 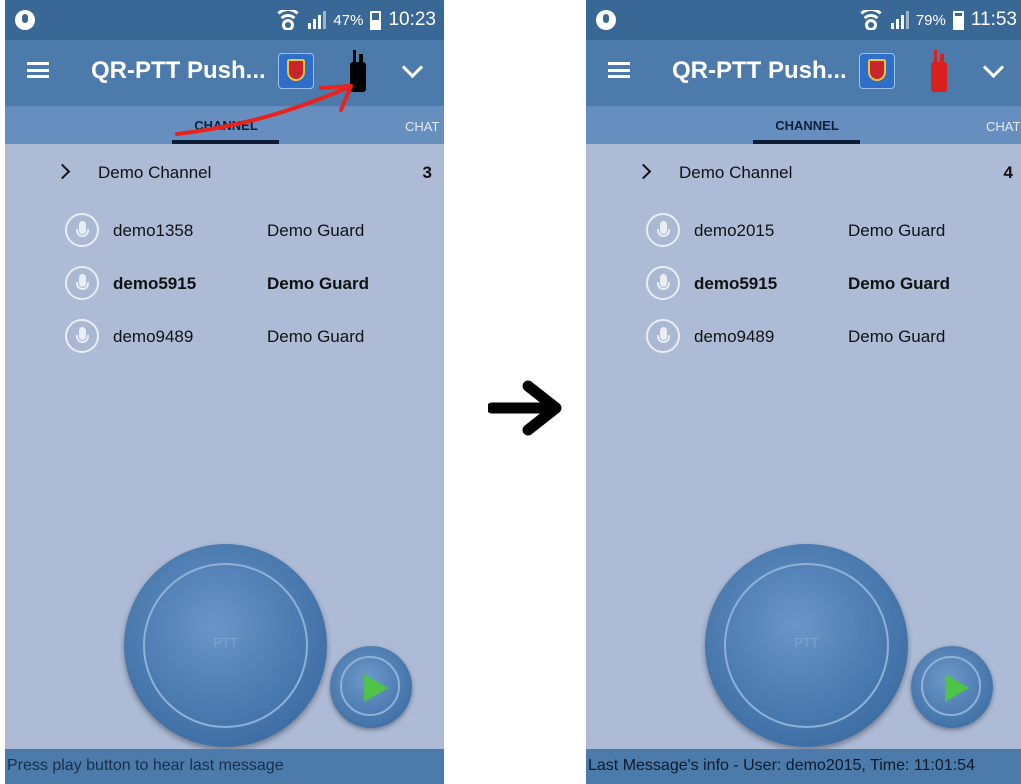 I want to click on annotation-arrow, so click(x=264, y=110).